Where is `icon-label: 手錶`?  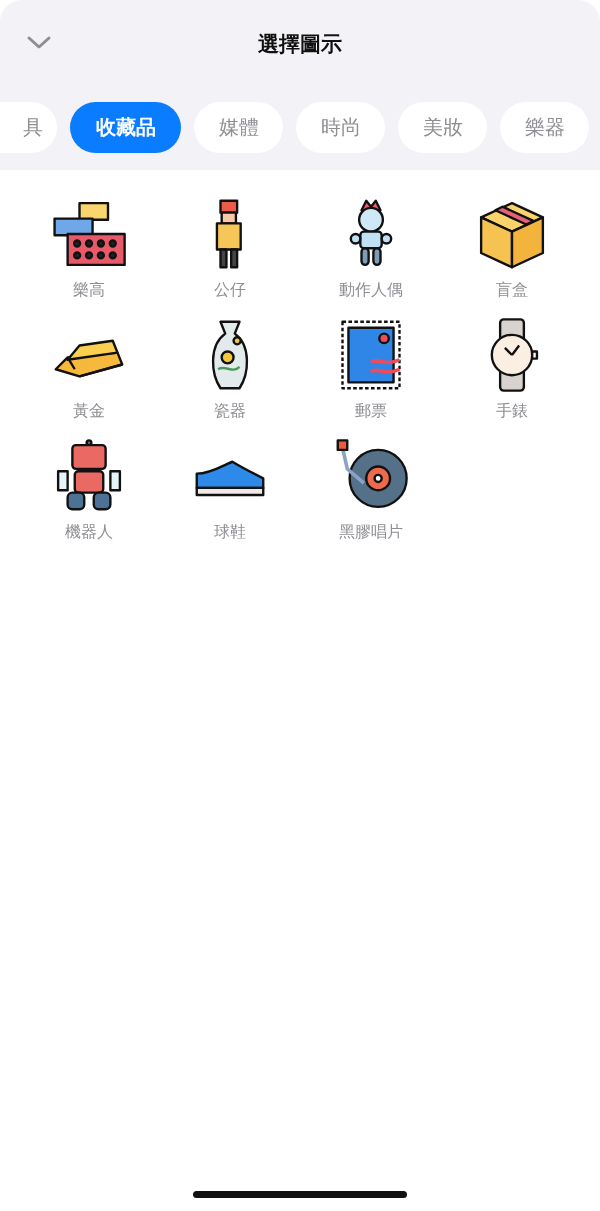
icon-label: 手錶 is located at coordinates (511, 411).